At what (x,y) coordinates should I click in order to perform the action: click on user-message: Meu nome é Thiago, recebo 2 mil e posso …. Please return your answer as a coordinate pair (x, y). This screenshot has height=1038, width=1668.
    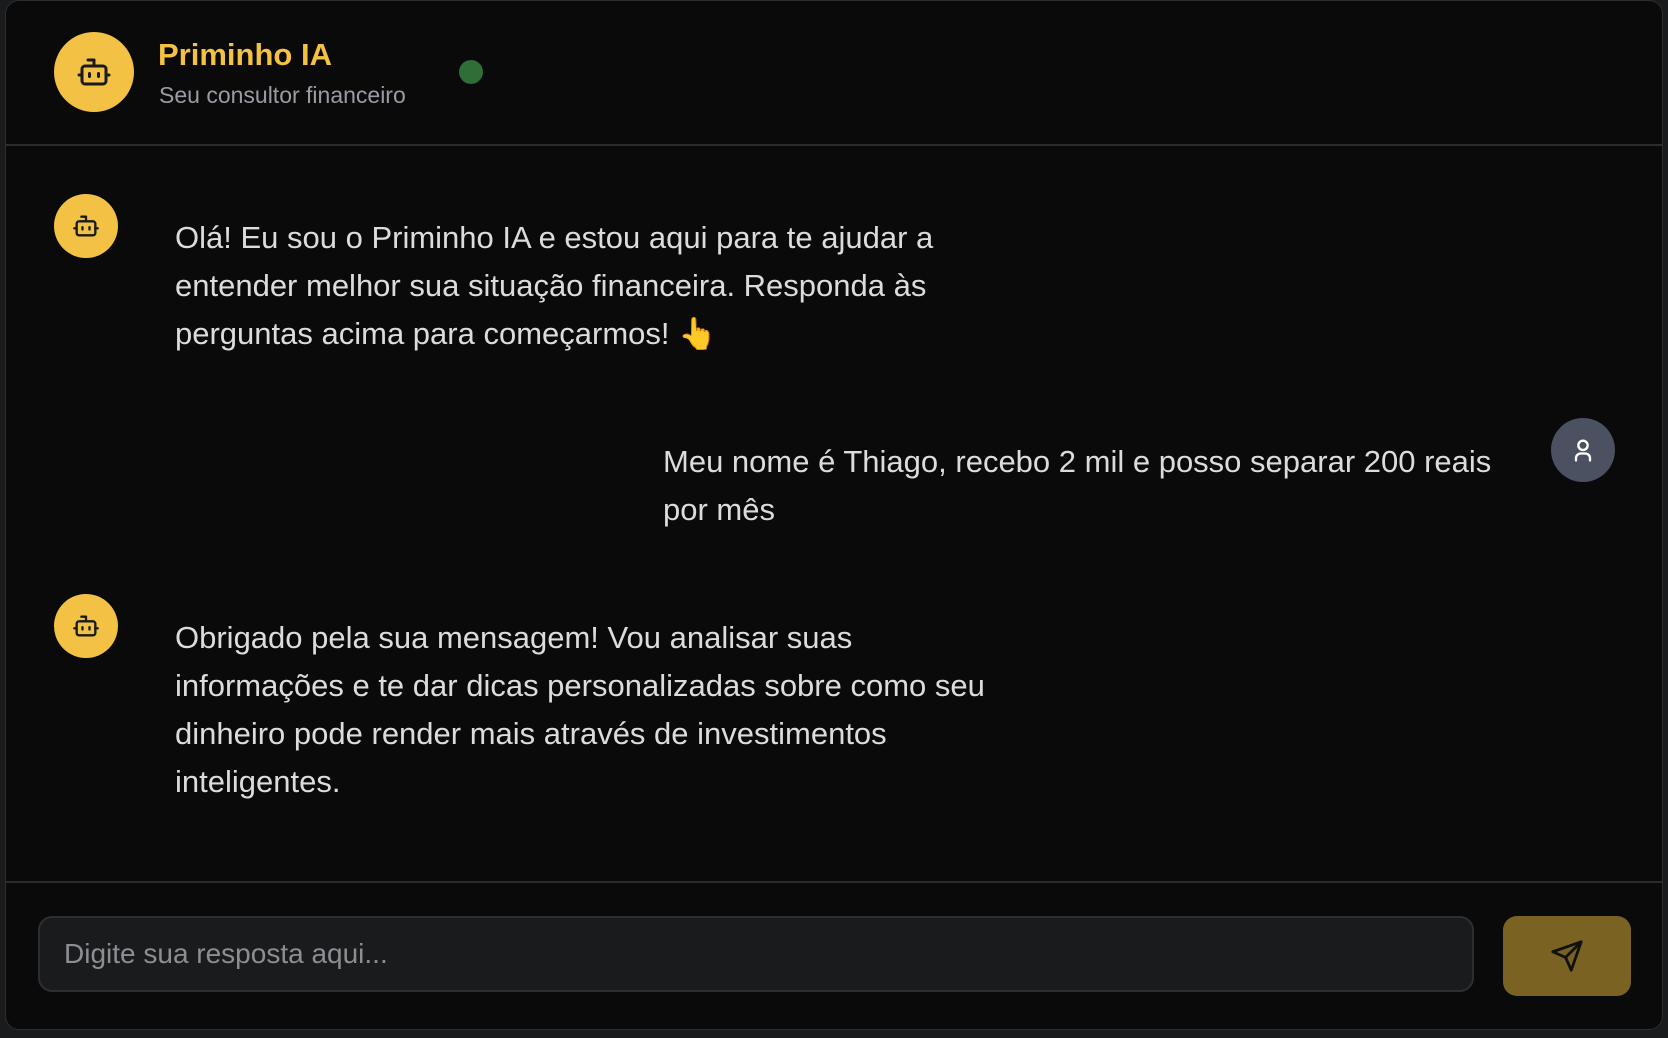
    Looking at the image, I should click on (1077, 485).